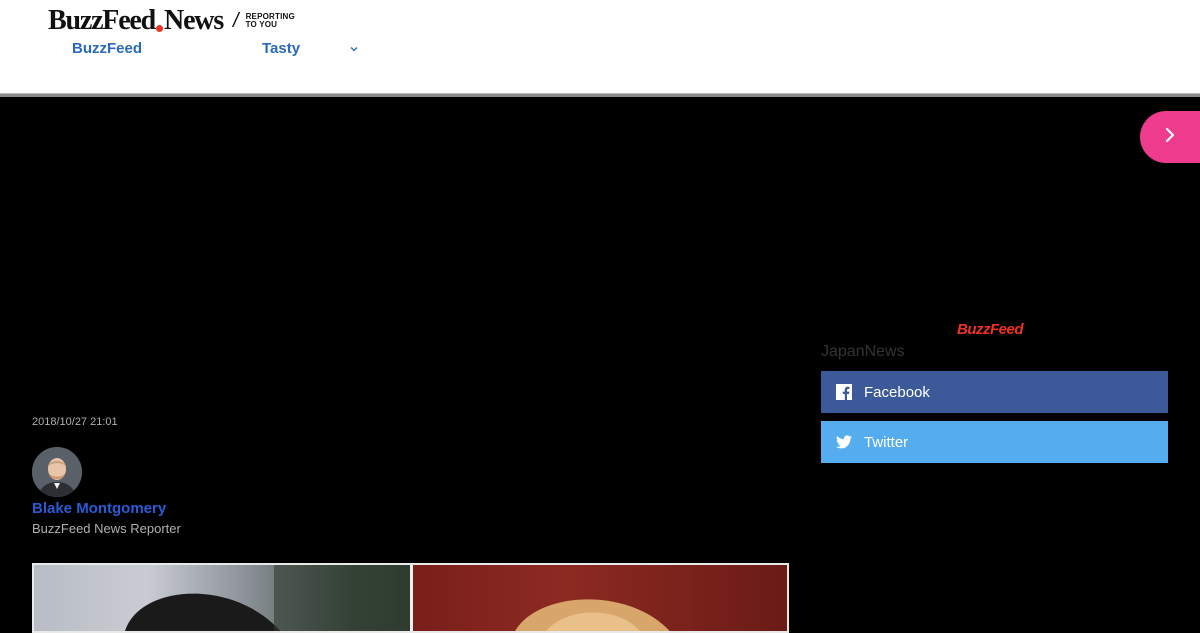 This screenshot has height=633, width=1200. Describe the element at coordinates (75, 422) in the screenshot. I see `article-timestamp: 2018/10/27 21:01` at that location.